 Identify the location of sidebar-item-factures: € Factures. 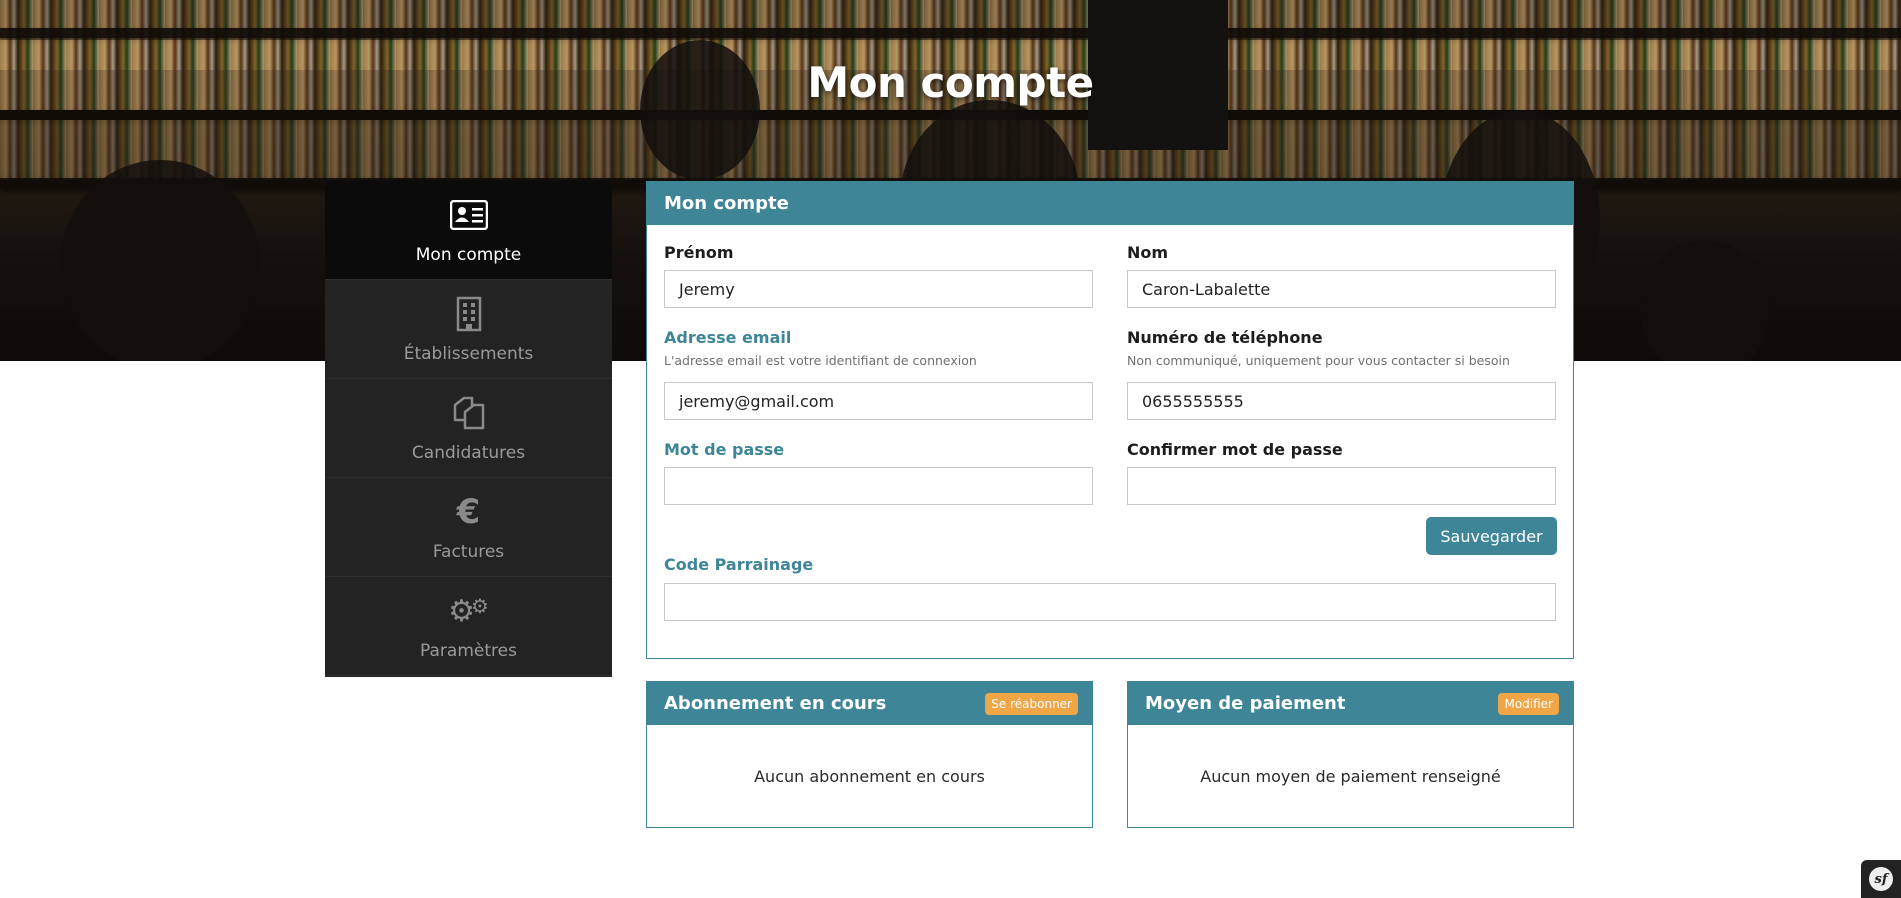
(468, 527).